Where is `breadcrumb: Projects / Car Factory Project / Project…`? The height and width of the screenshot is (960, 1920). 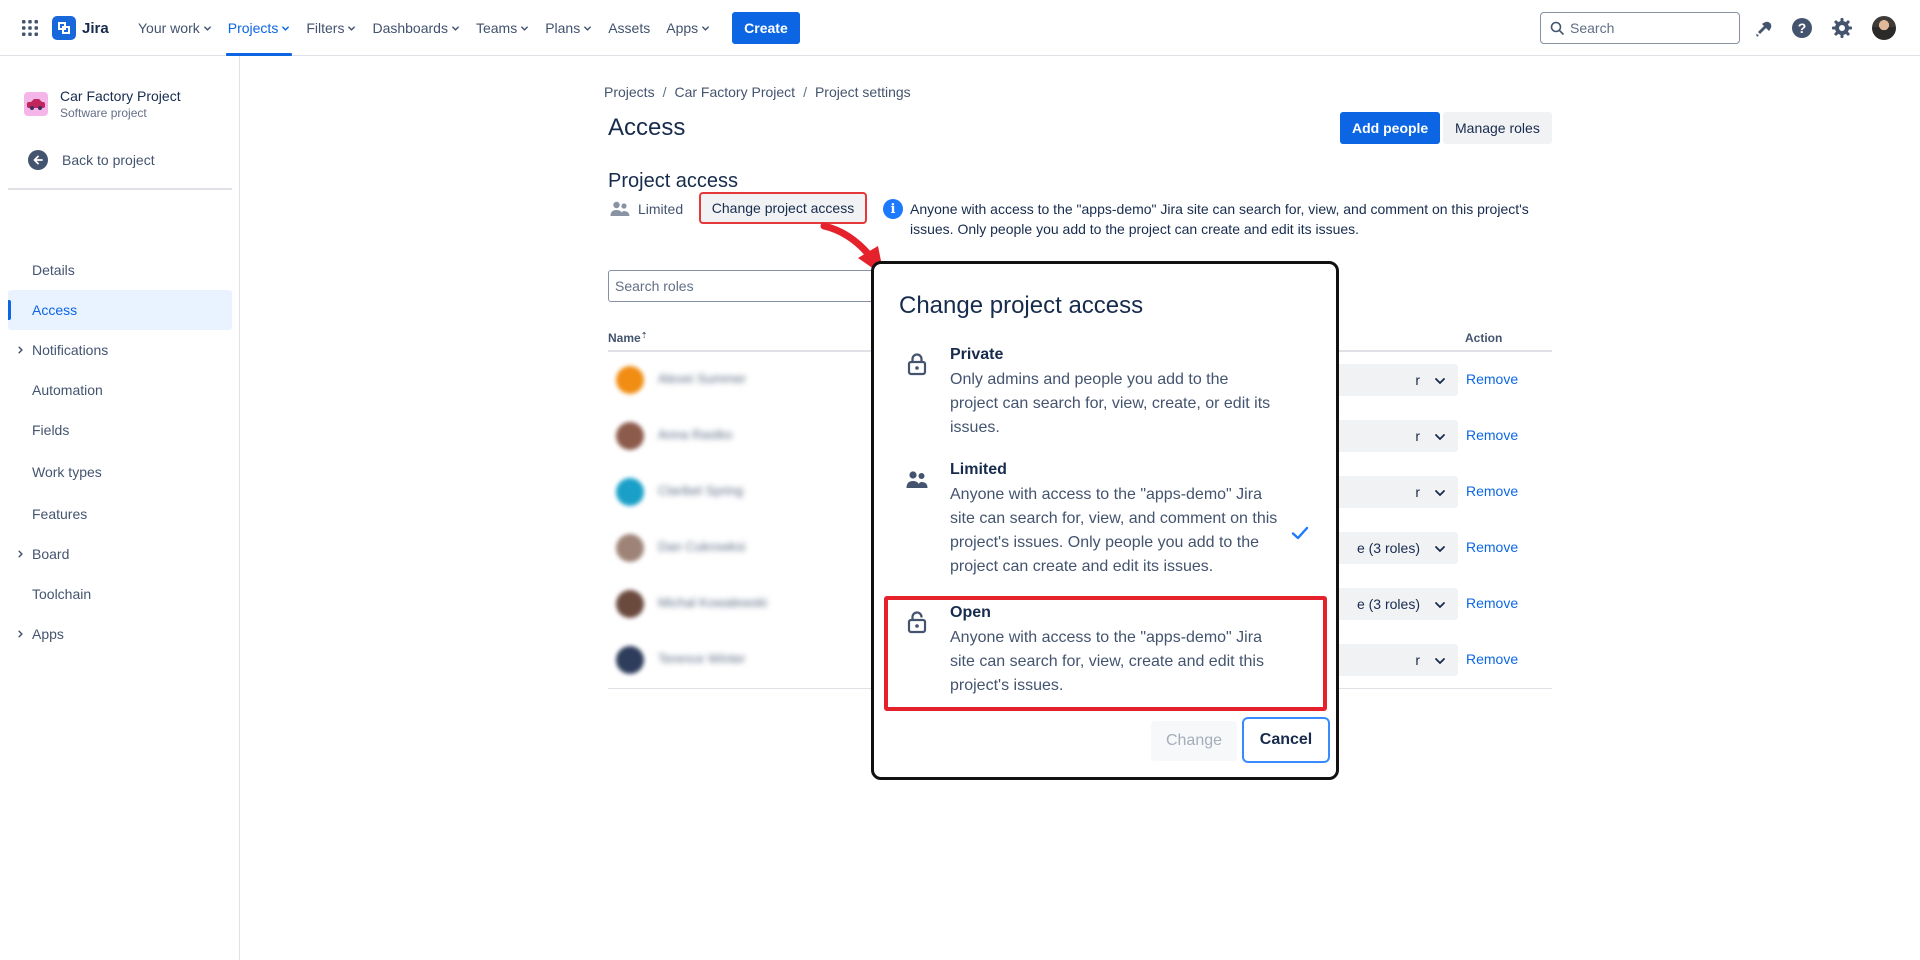 breadcrumb: Projects / Car Factory Project / Project… is located at coordinates (757, 92).